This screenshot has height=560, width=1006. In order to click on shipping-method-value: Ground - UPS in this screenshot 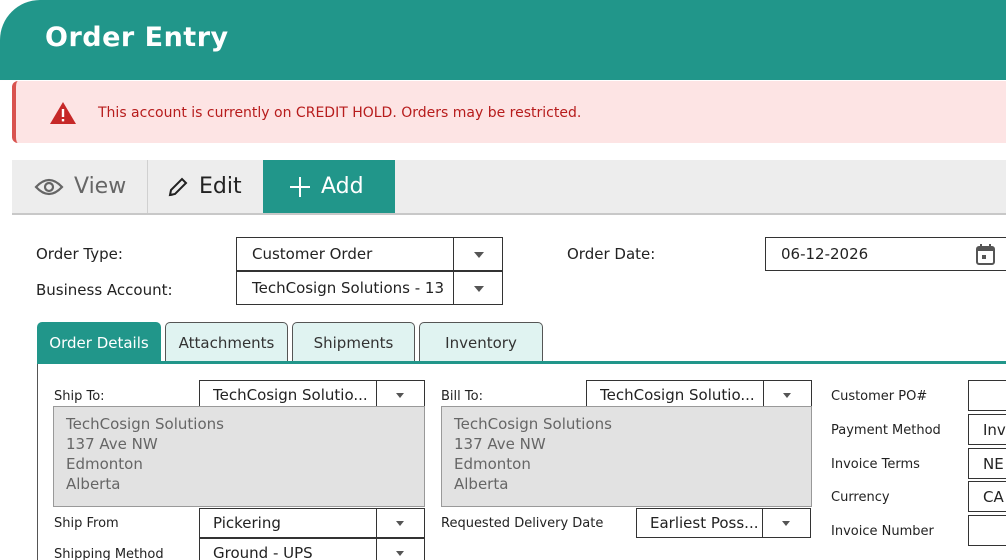, I will do `click(263, 552)`.